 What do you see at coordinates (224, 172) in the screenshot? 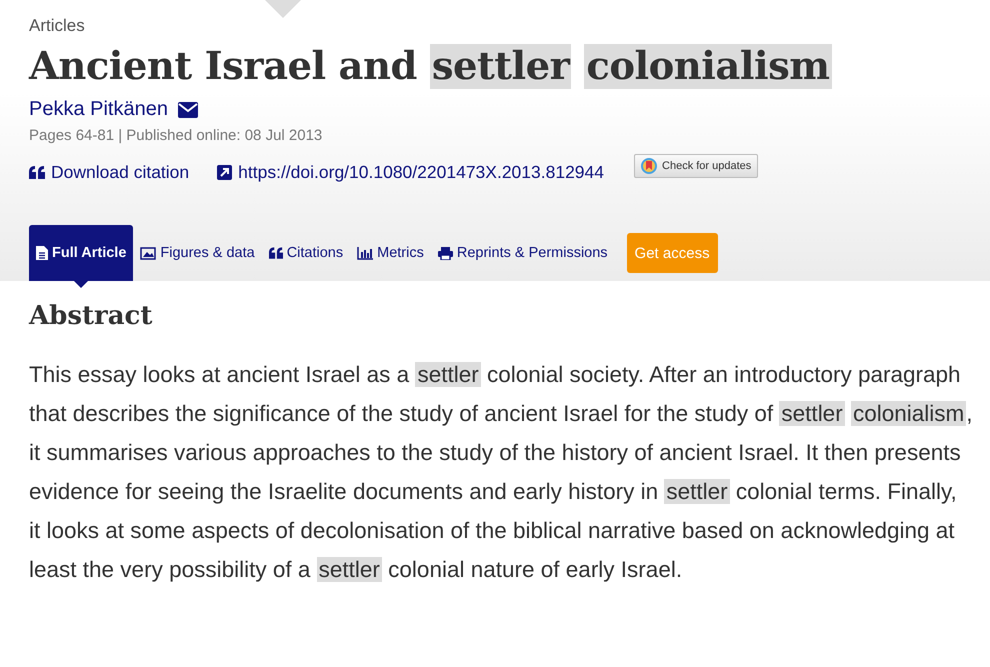
I see `external-link-icon` at bounding box center [224, 172].